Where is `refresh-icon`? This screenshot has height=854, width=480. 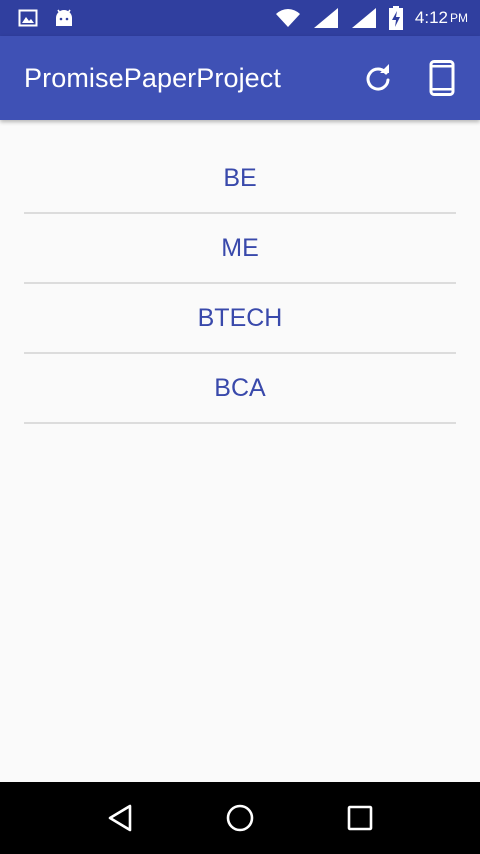
refresh-icon is located at coordinates (378, 77).